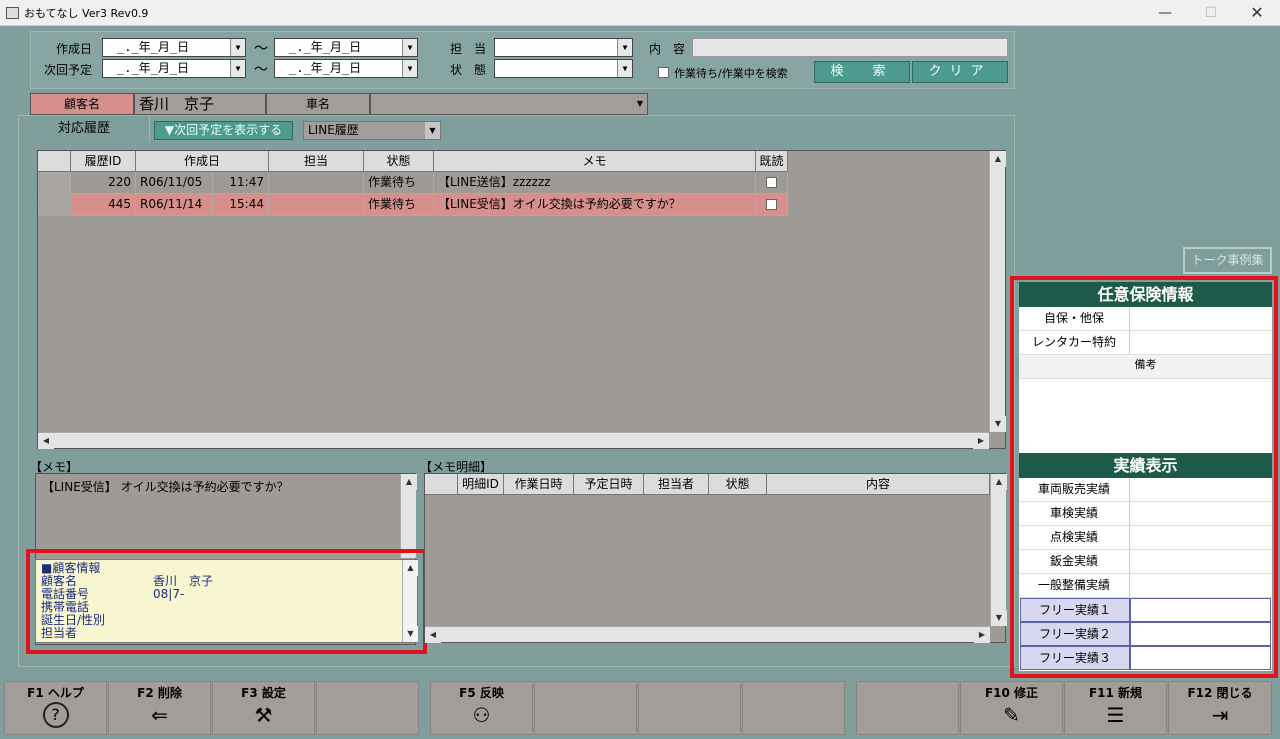 This screenshot has width=1280, height=739. Describe the element at coordinates (595, 161) in the screenshot. I see `column-header: メモ` at that location.